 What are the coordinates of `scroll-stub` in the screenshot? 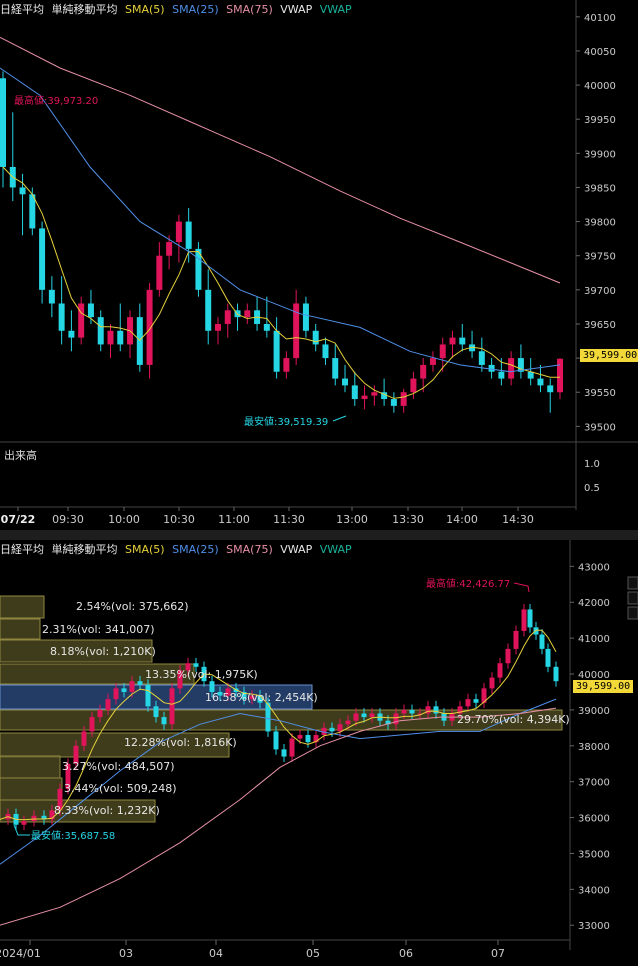 It's located at (632, 613).